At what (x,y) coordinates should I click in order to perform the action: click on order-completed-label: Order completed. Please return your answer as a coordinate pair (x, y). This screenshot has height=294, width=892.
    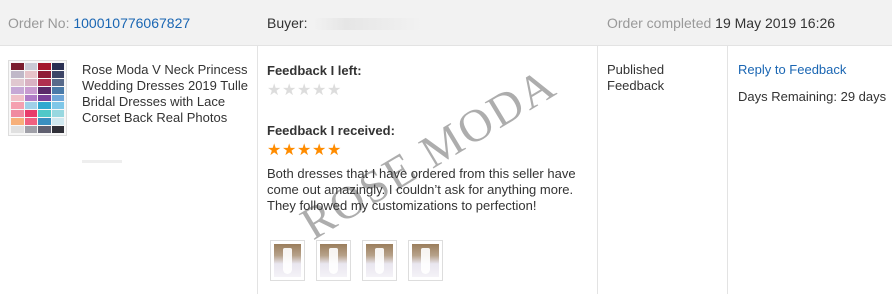
    Looking at the image, I should click on (659, 23).